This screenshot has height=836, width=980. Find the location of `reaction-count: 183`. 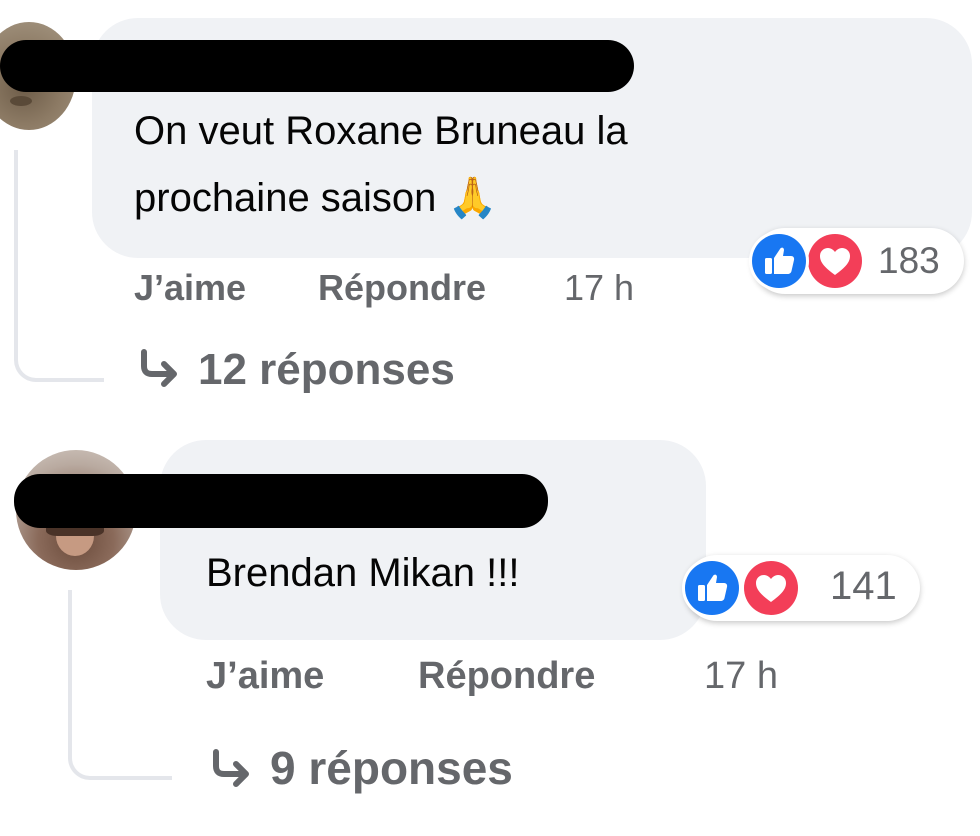

reaction-count: 183 is located at coordinates (909, 260).